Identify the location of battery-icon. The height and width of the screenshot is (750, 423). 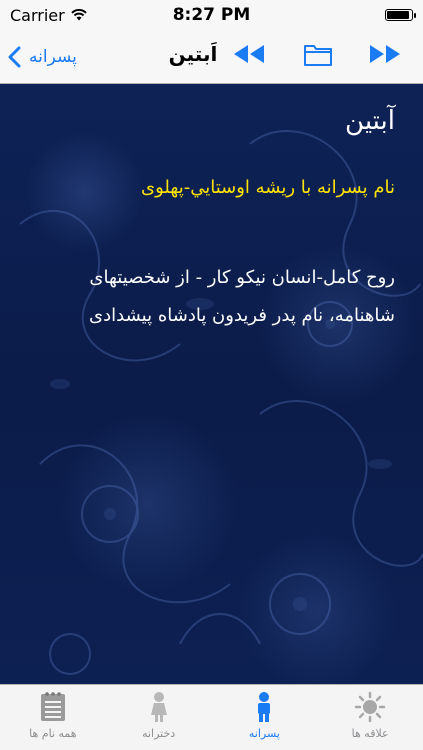
(400, 15).